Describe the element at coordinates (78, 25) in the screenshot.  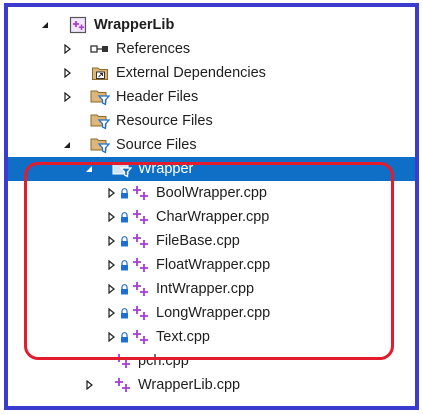
I see `cpp-project-icon` at that location.